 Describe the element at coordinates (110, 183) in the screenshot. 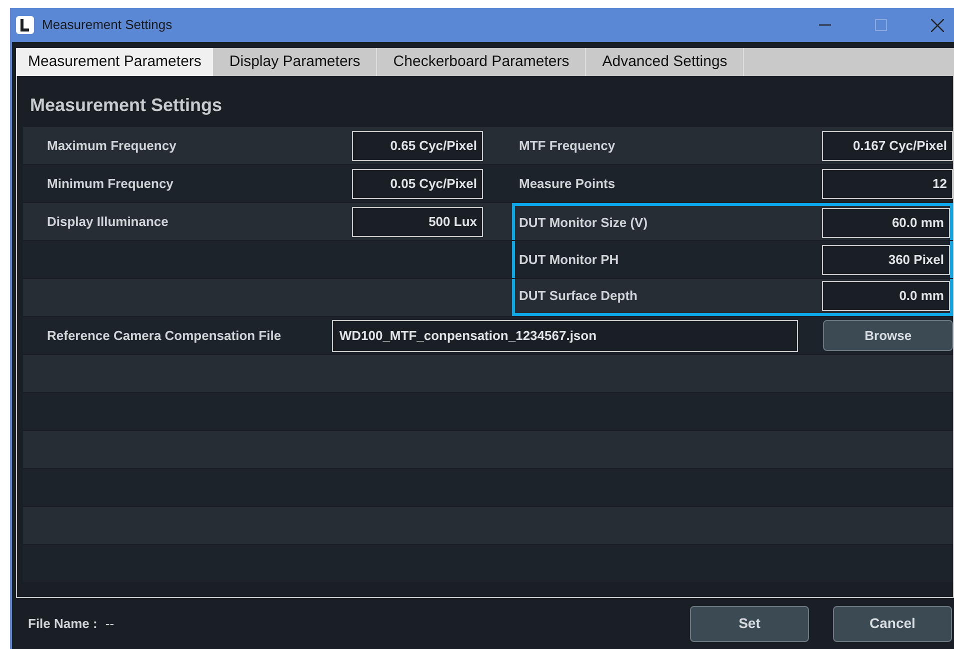

I see `field-label: Minimum Frequency` at that location.